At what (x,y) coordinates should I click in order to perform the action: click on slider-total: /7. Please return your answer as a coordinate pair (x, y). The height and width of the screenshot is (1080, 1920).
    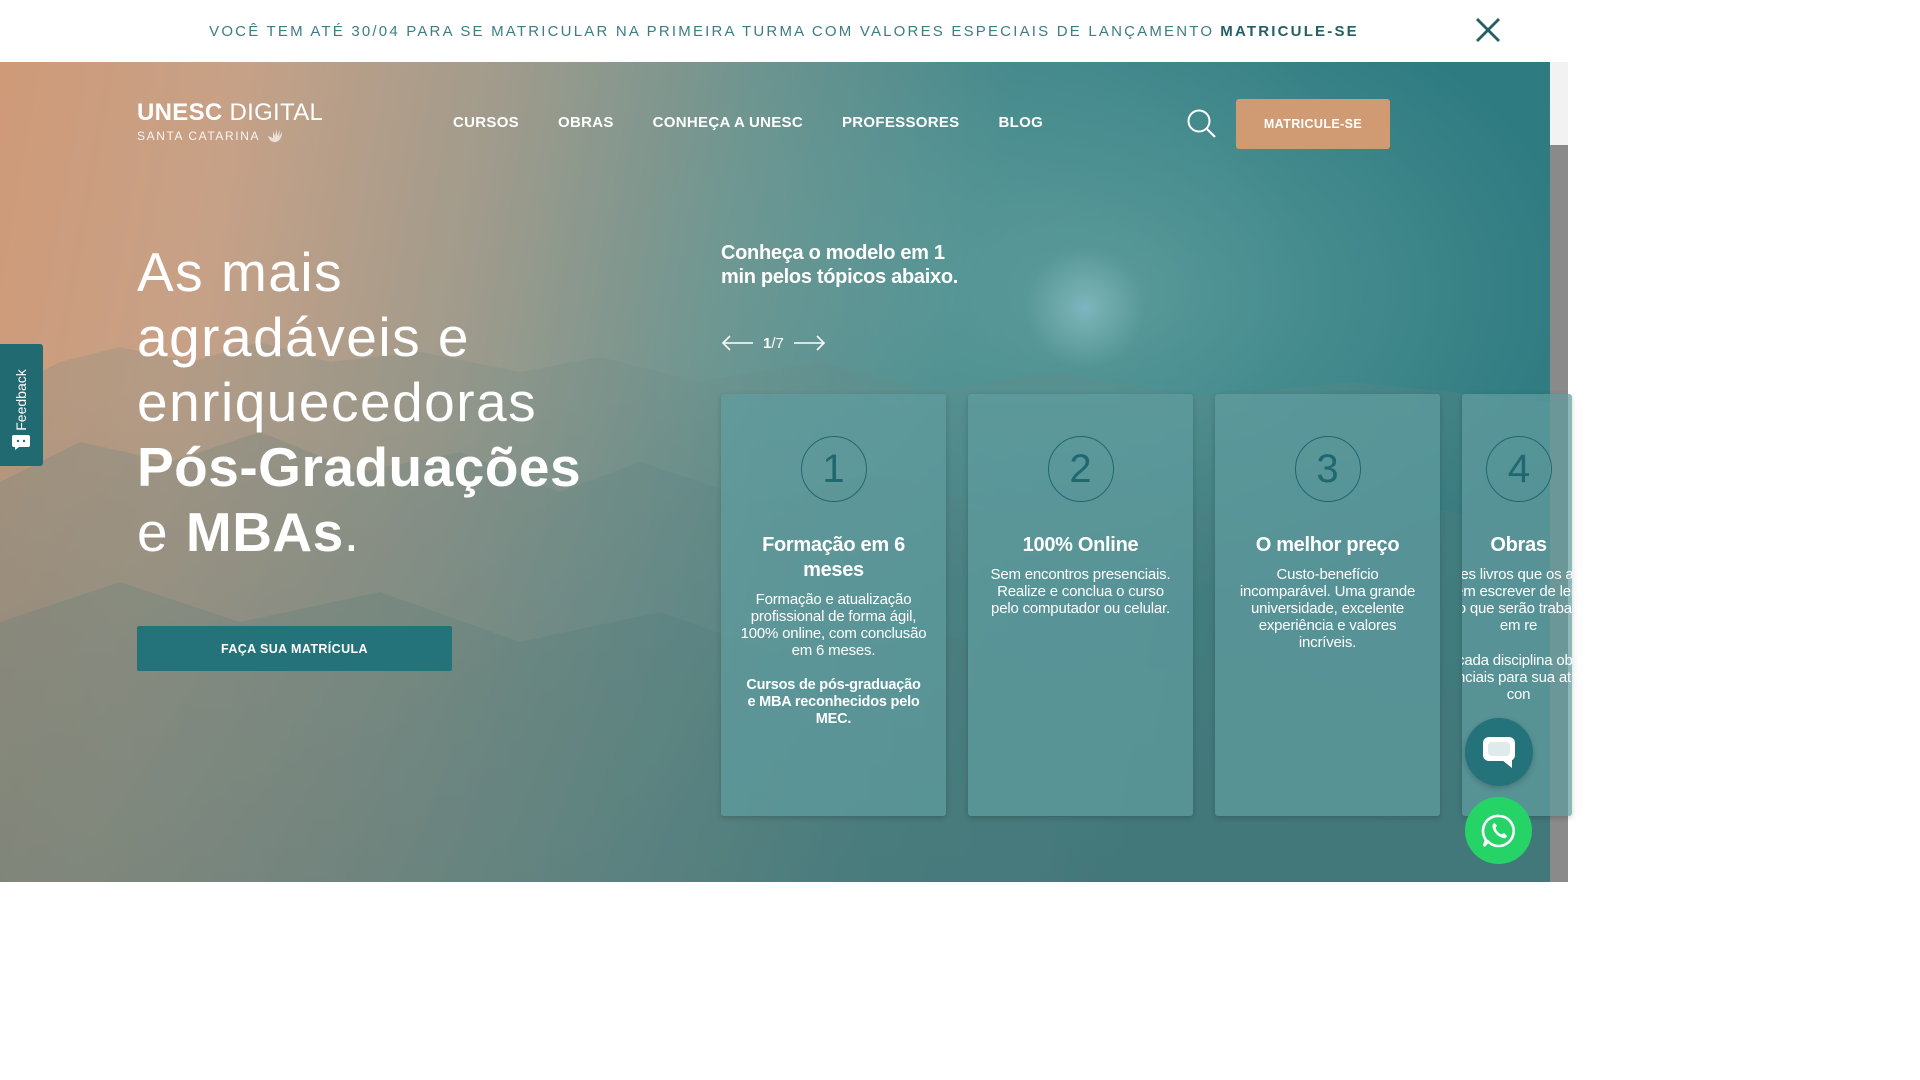
    Looking at the image, I should click on (777, 343).